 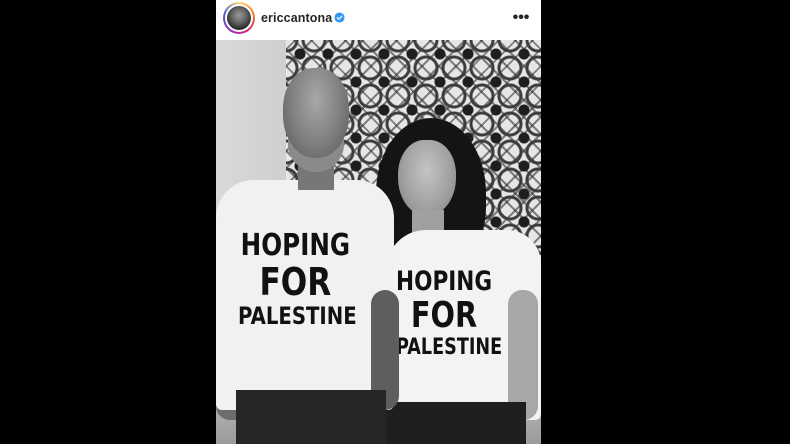 What do you see at coordinates (378, 20) in the screenshot?
I see `post-header: ericcantona •••` at bounding box center [378, 20].